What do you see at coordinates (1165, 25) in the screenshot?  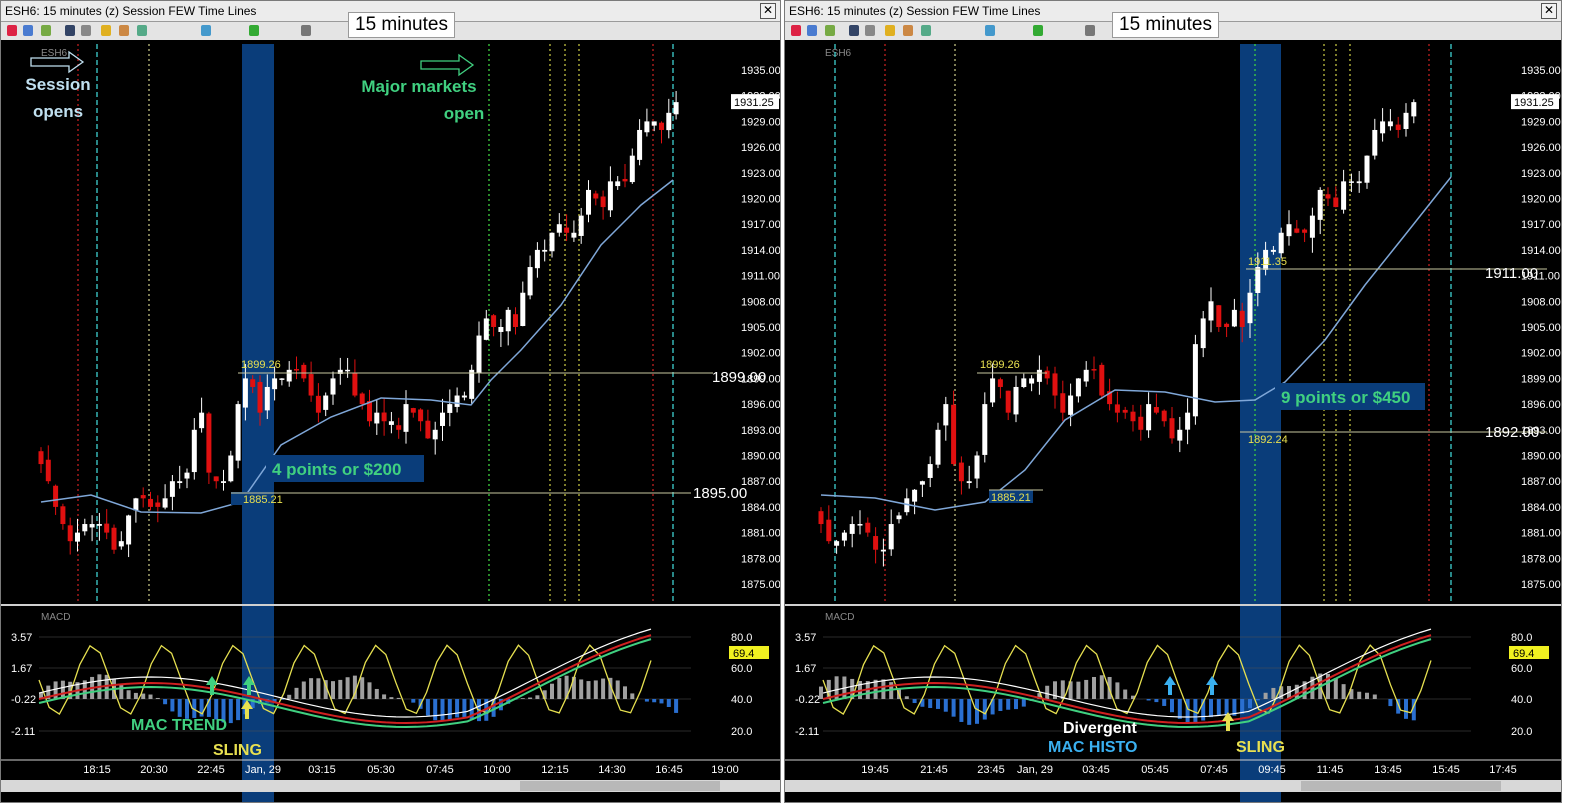 I see `timeframe-label: 15 minutes` at bounding box center [1165, 25].